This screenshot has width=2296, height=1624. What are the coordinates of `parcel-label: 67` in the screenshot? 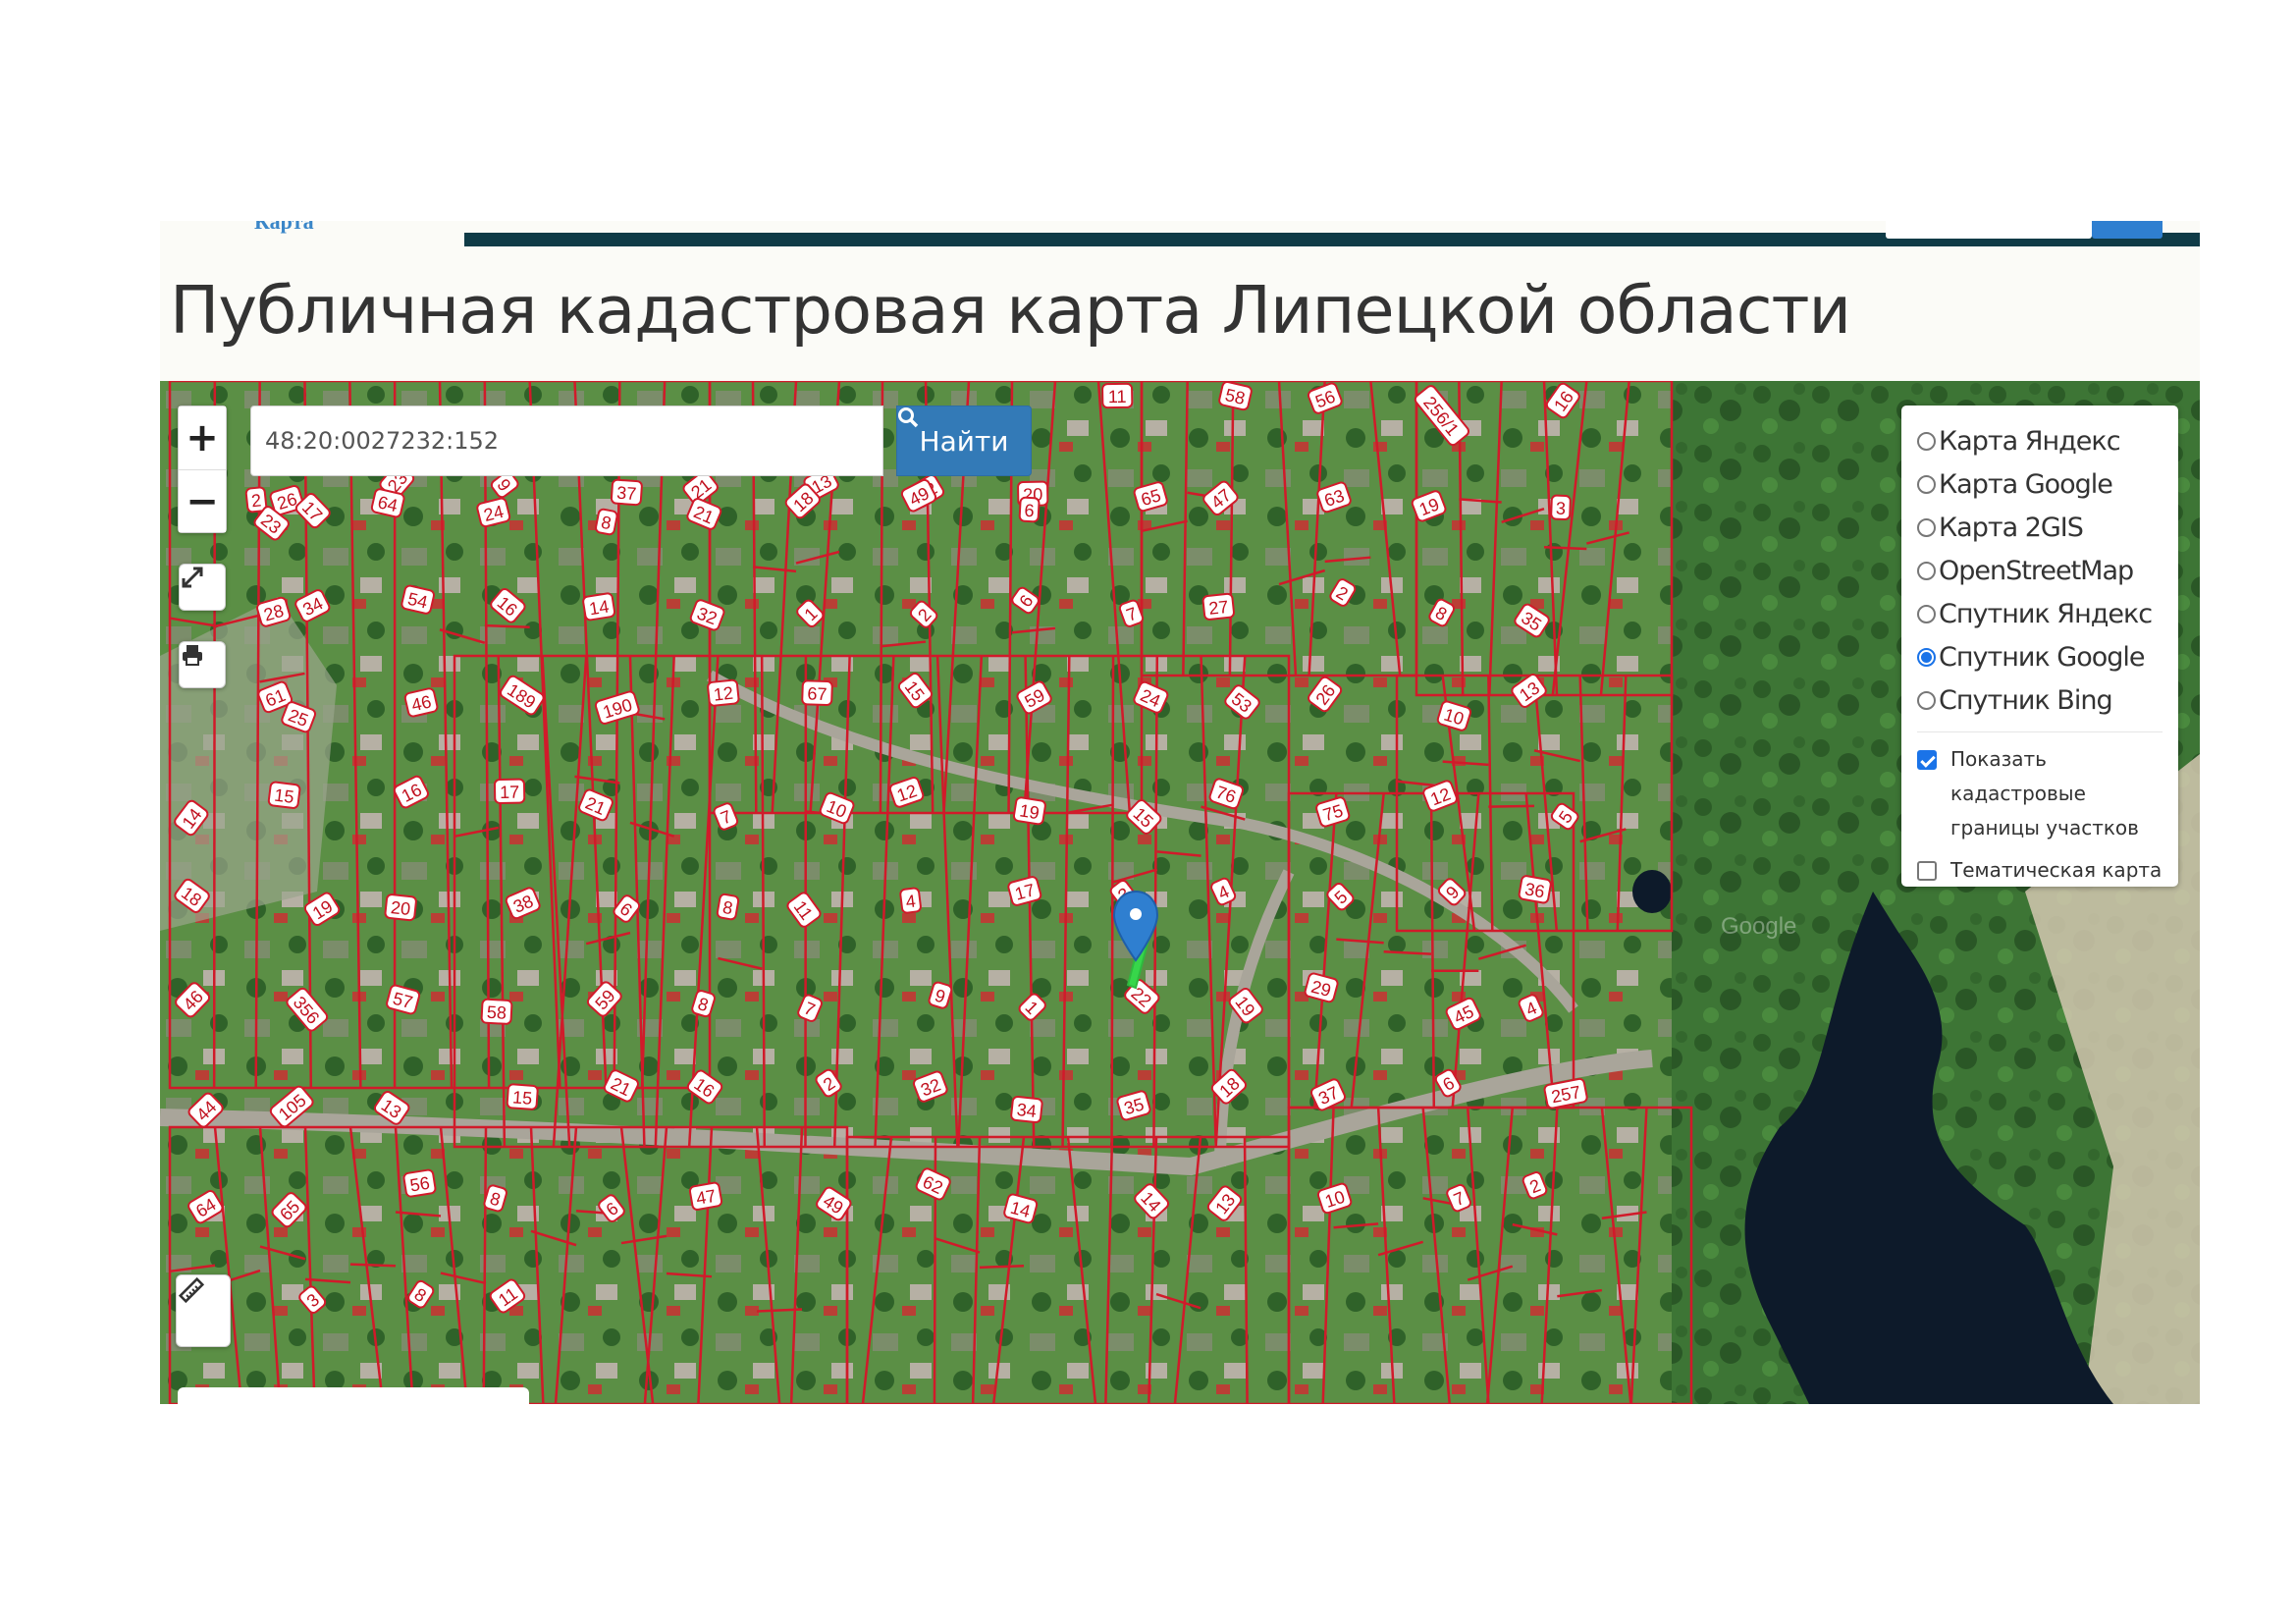 It's located at (817, 693).